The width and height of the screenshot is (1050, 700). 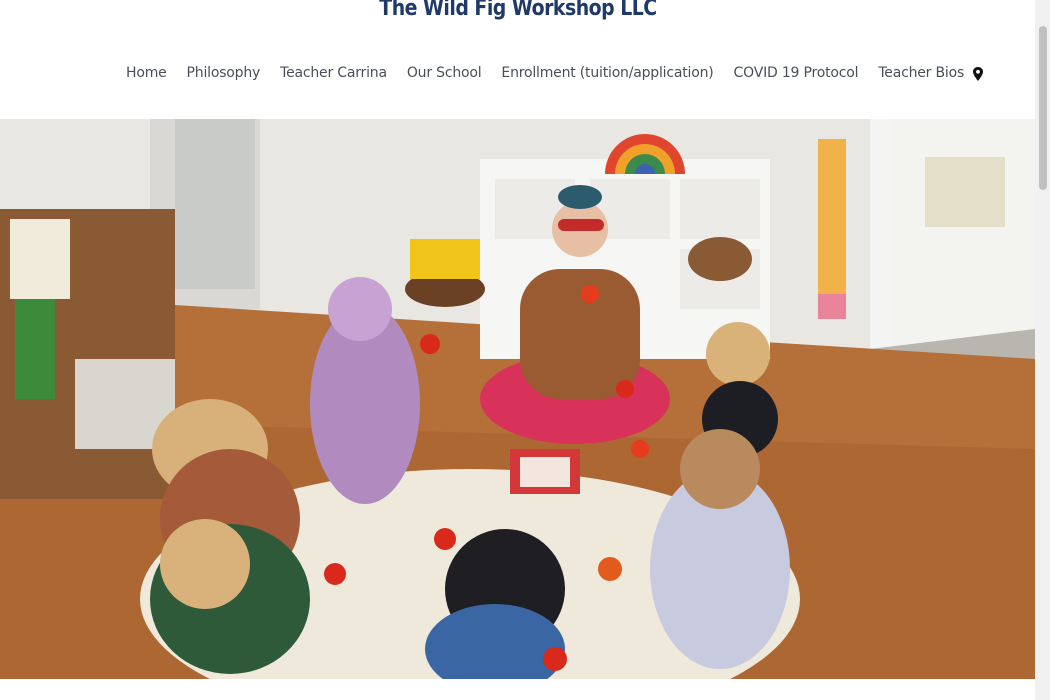 I want to click on site-title: The Wild Fig Workshop LLC, so click(x=518, y=10).